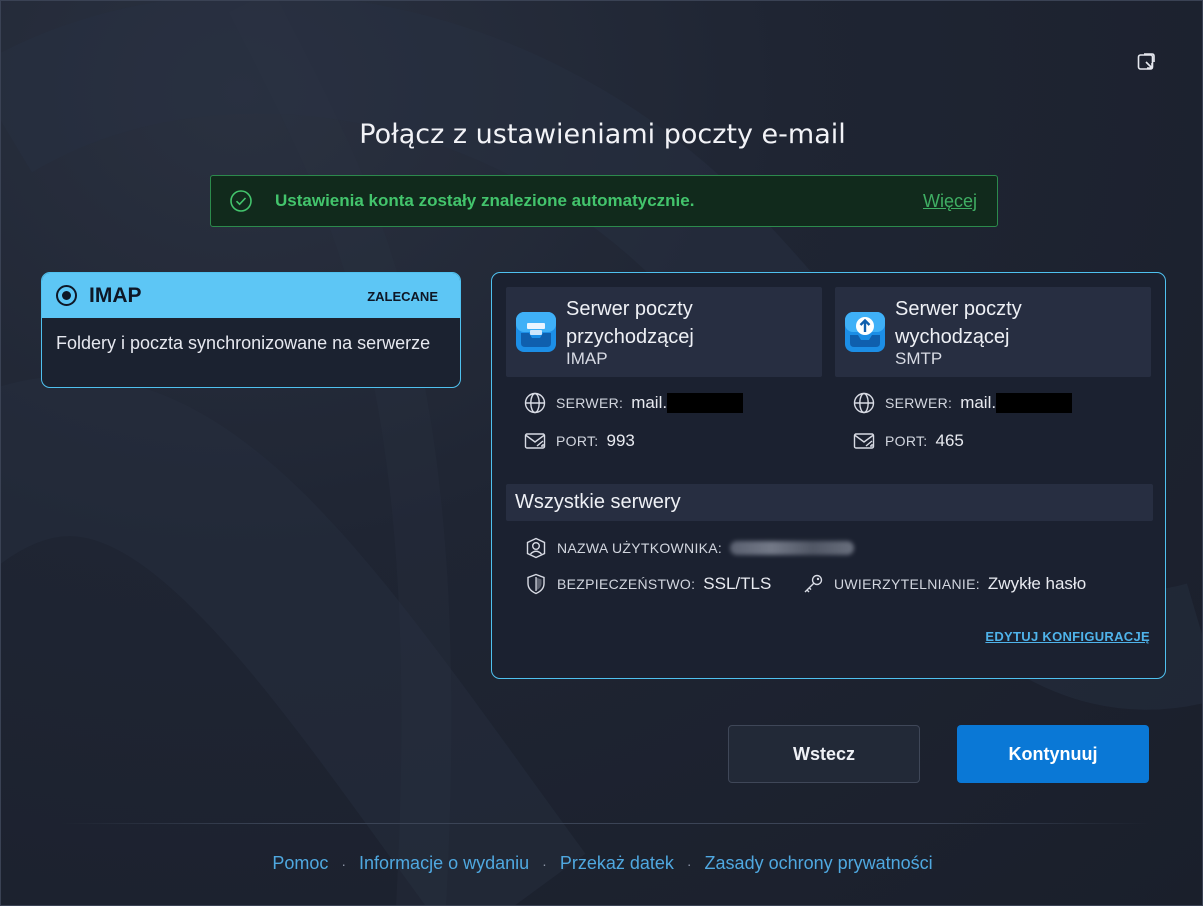 The image size is (1203, 906). What do you see at coordinates (241, 201) in the screenshot?
I see `check-circle-icon` at bounding box center [241, 201].